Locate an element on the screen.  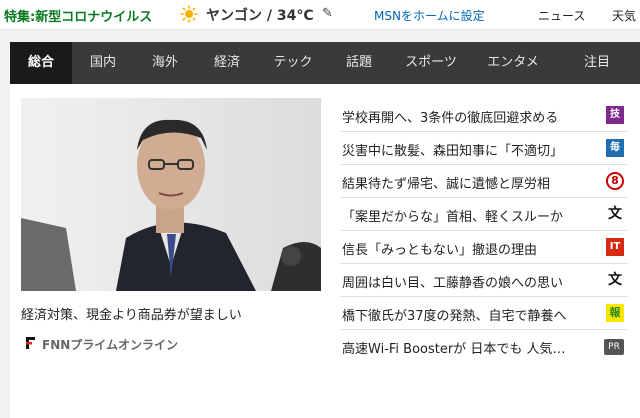
publisher-logo-icon: 技 is located at coordinates (615, 115).